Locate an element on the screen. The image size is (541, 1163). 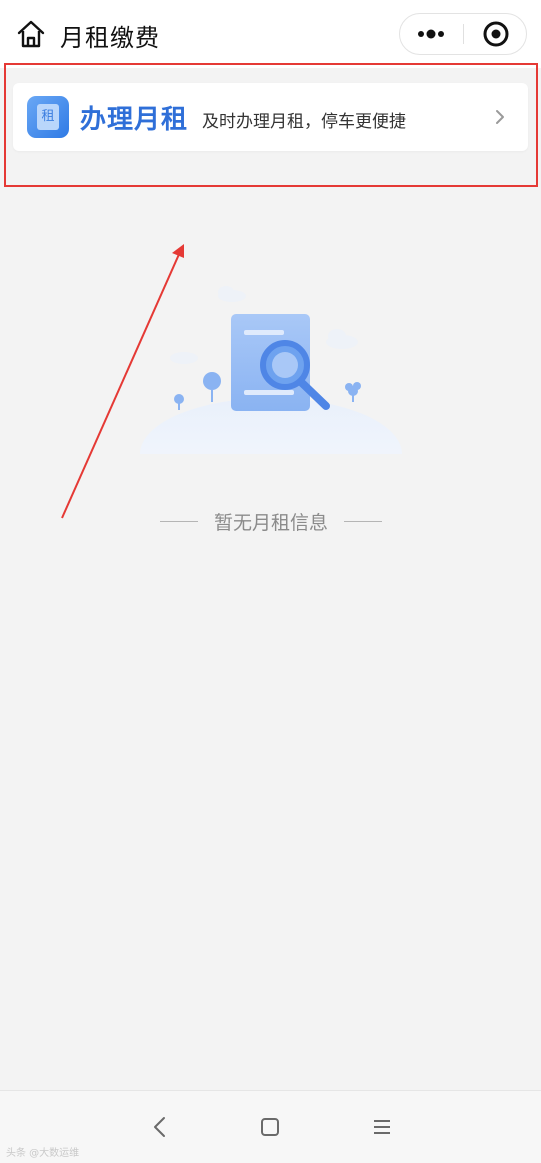
target-close-icon is located at coordinates (496, 34).